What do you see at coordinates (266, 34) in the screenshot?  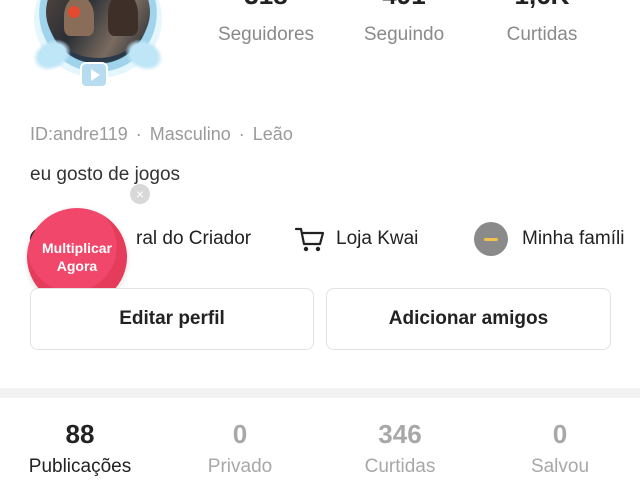 I see `stat-label: Seguidores` at bounding box center [266, 34].